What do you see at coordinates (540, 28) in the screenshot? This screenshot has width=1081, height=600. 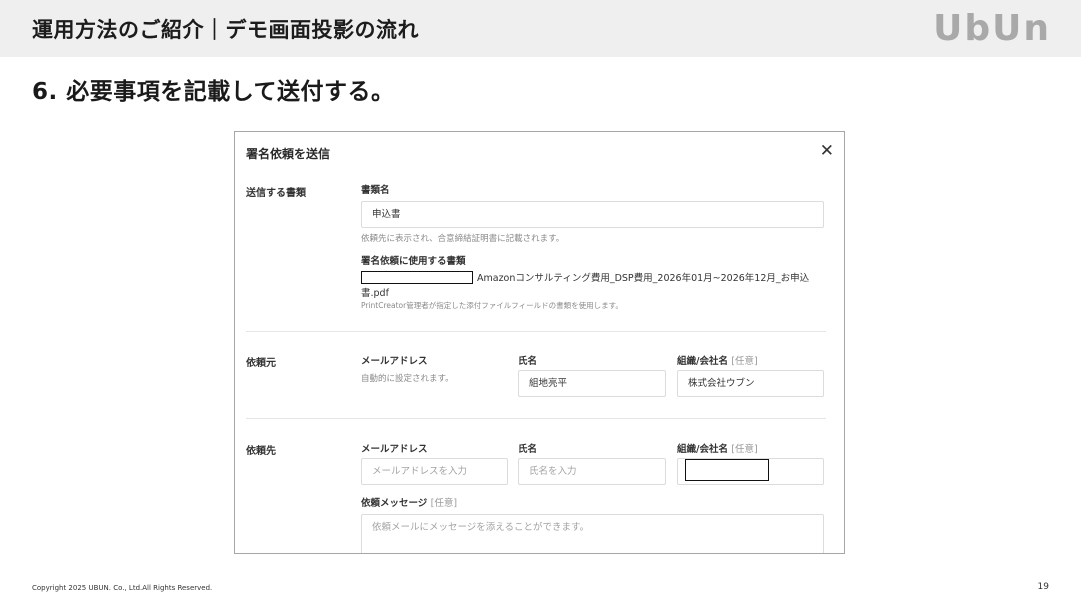 I see `slide-header: 運用方法のご紹介｜デモ画面投影の流れ UbUn` at bounding box center [540, 28].